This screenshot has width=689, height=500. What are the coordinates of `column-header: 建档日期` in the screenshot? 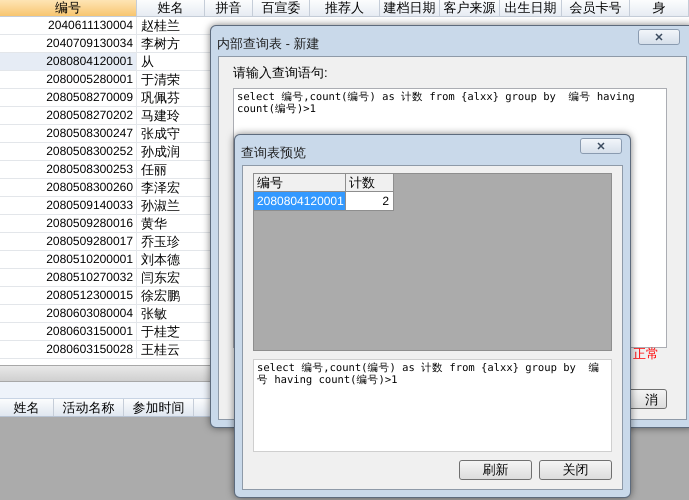 It's located at (410, 8).